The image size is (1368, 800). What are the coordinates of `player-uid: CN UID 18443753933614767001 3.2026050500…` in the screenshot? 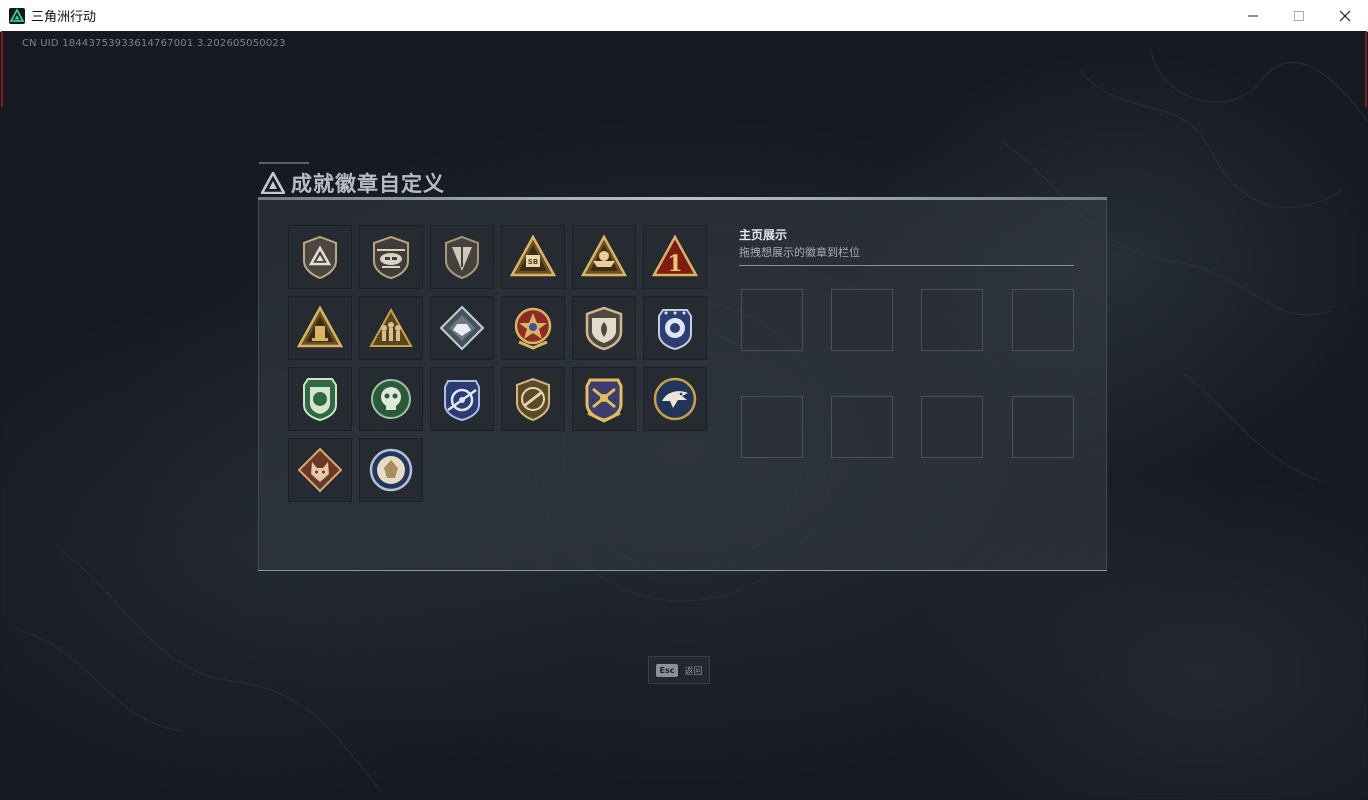 It's located at (154, 43).